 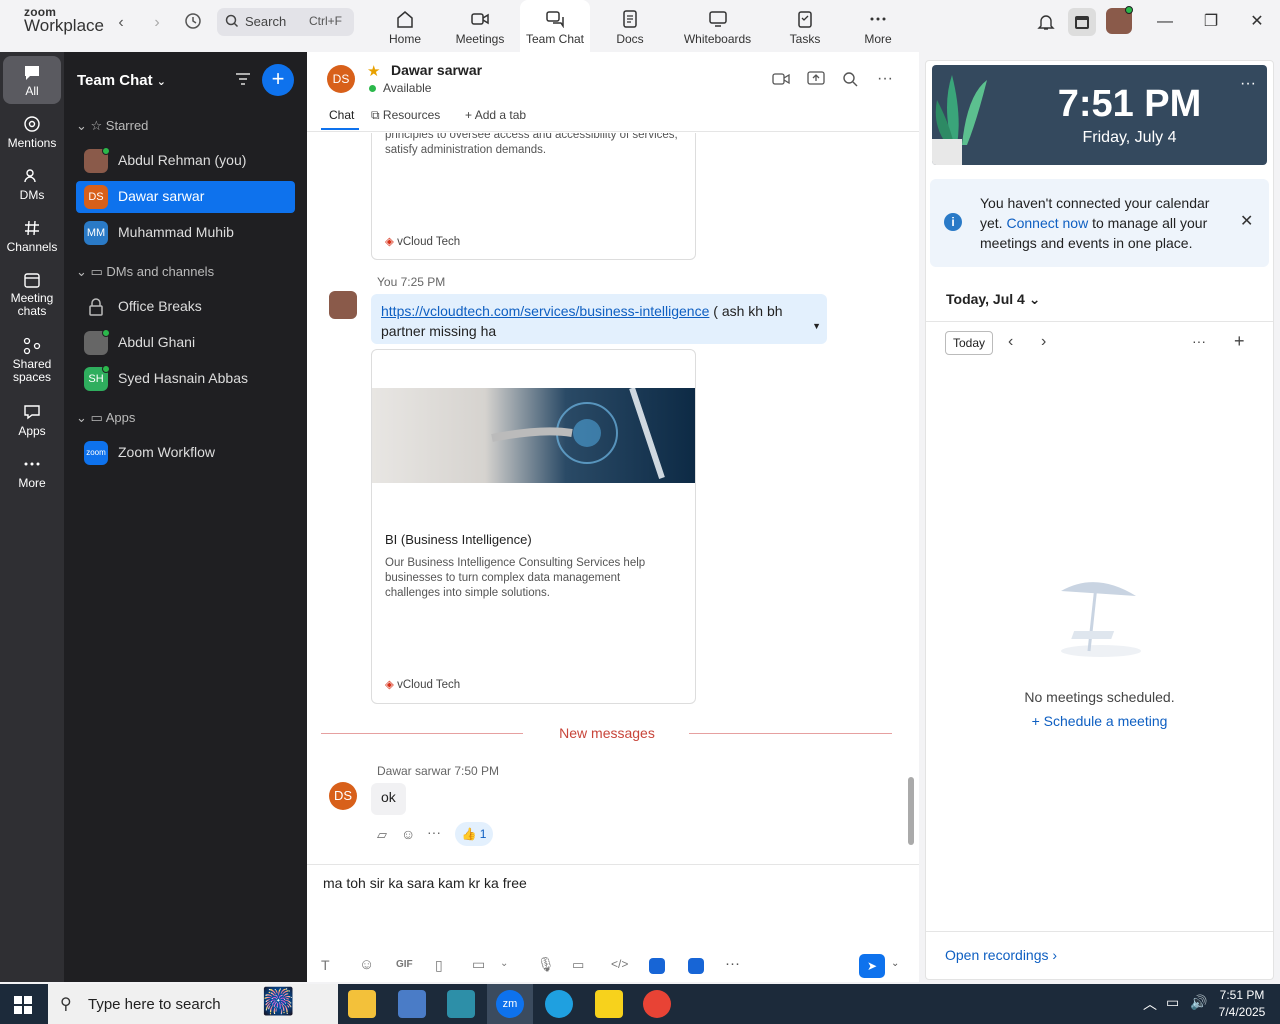 I want to click on tray-chevron-icon: ︿, so click(x=1150, y=1004).